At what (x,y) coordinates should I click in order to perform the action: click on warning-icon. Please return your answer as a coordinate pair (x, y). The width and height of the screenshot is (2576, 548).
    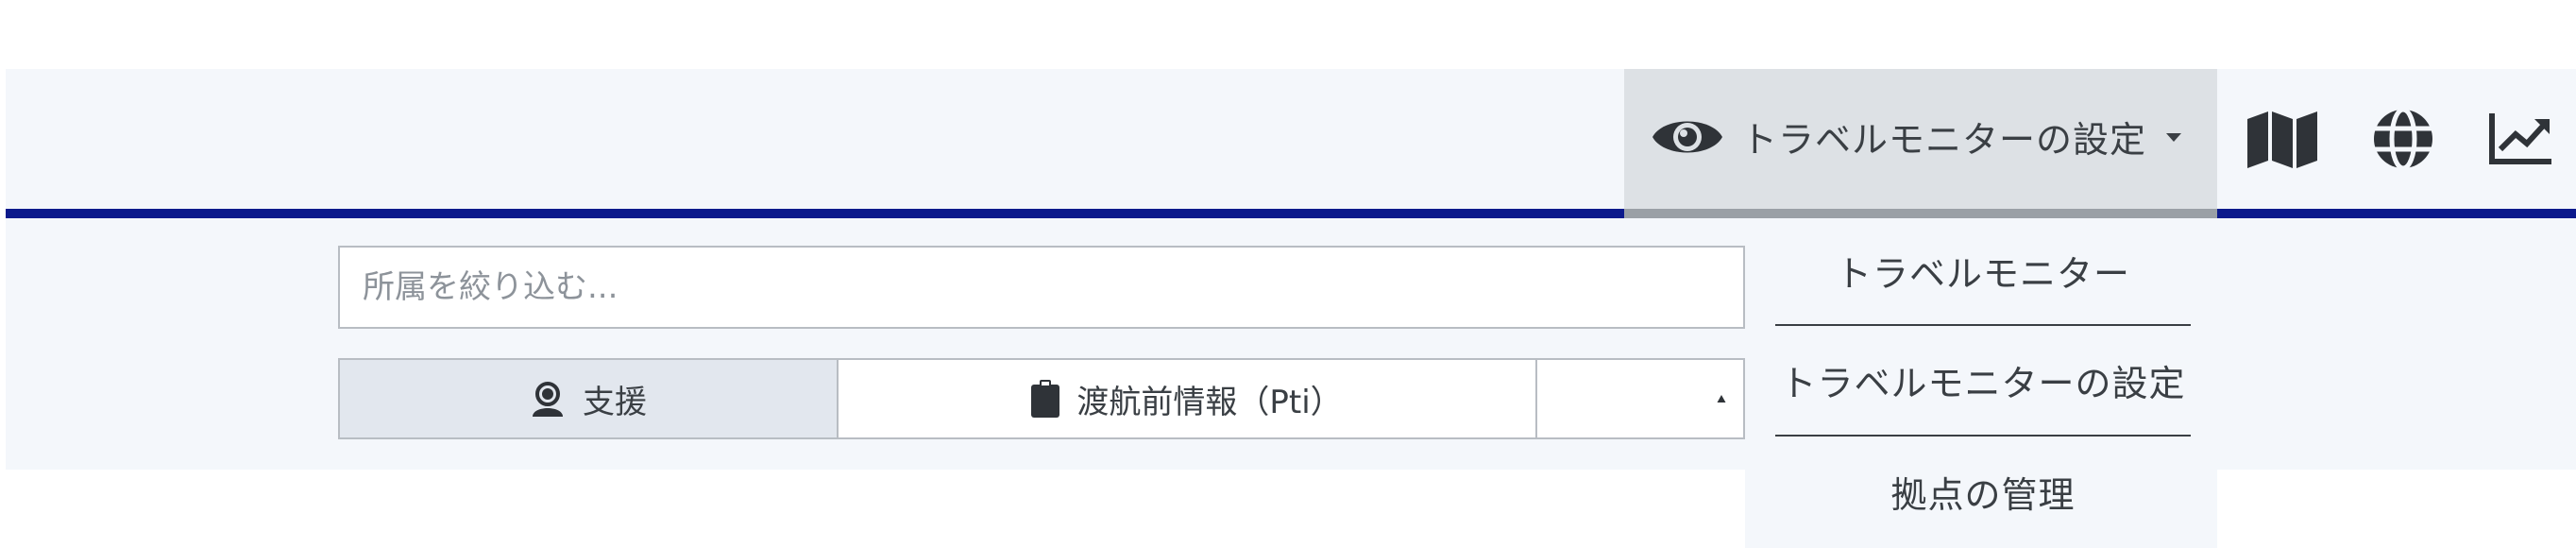
    Looking at the image, I should click on (1721, 398).